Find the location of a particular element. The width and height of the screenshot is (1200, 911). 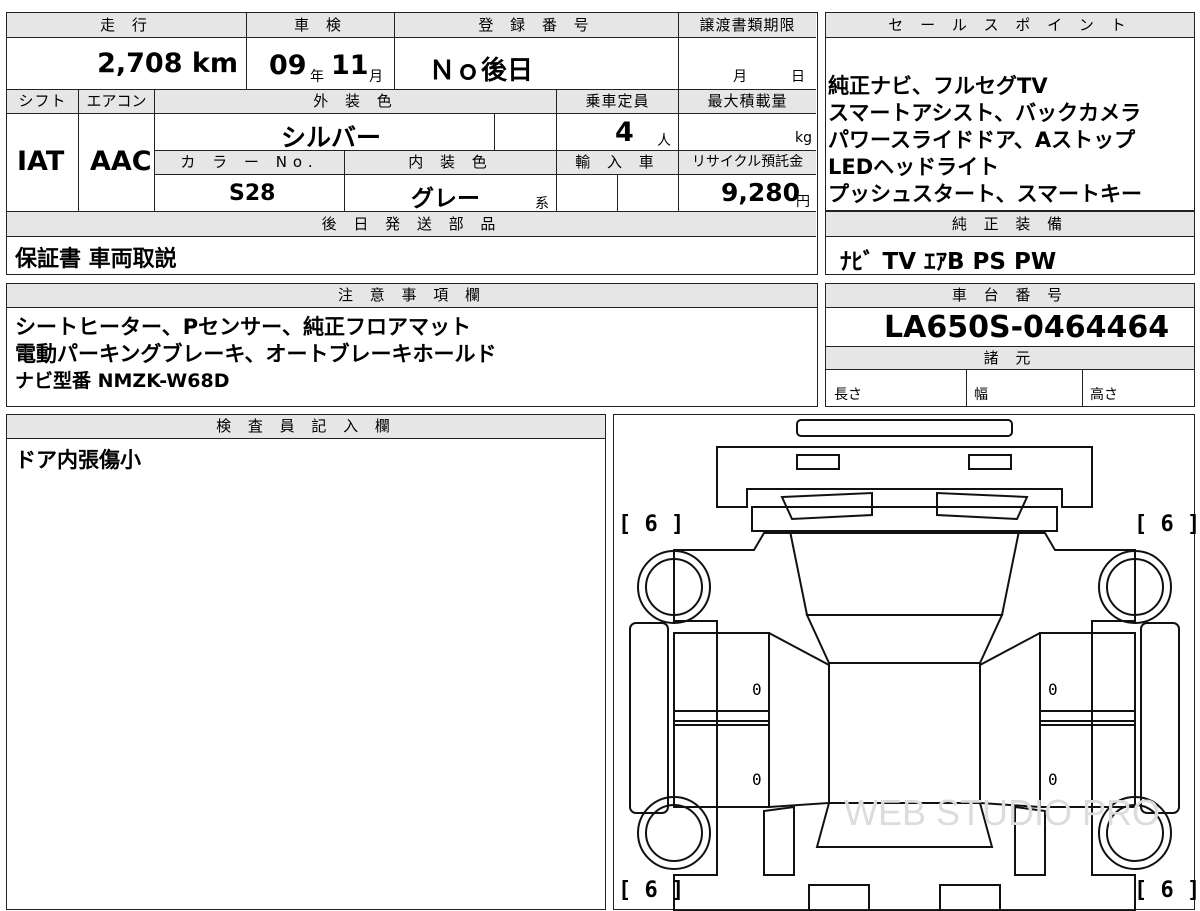

right-pillar is located at coordinates (1010, 720).